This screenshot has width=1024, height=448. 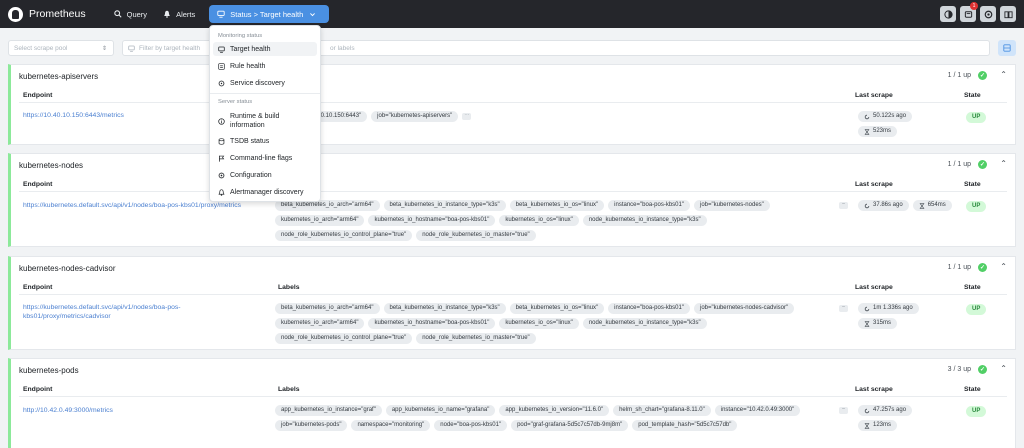 I want to click on brand-name: Prometheus, so click(x=57, y=14).